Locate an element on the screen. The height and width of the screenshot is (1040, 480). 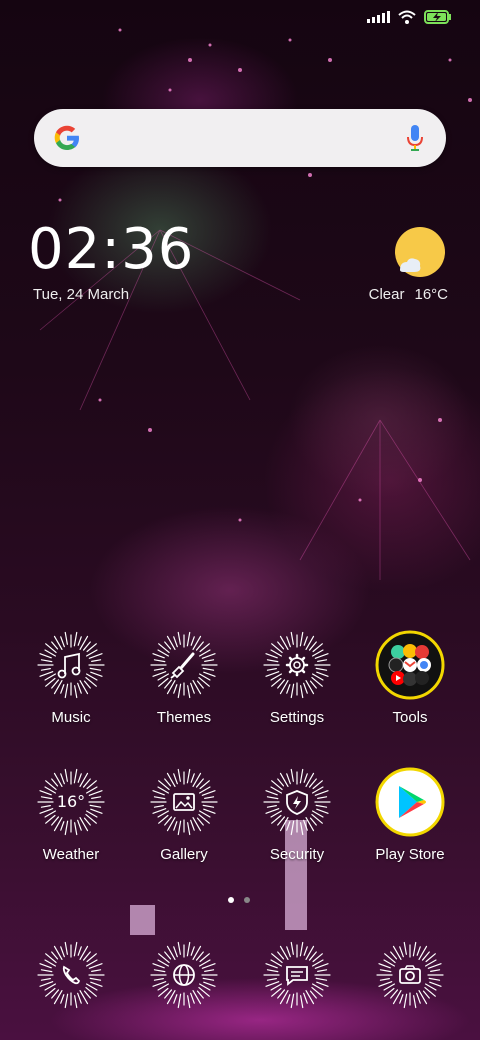
app-weather: 16° Weather is located at coordinates (71, 815).